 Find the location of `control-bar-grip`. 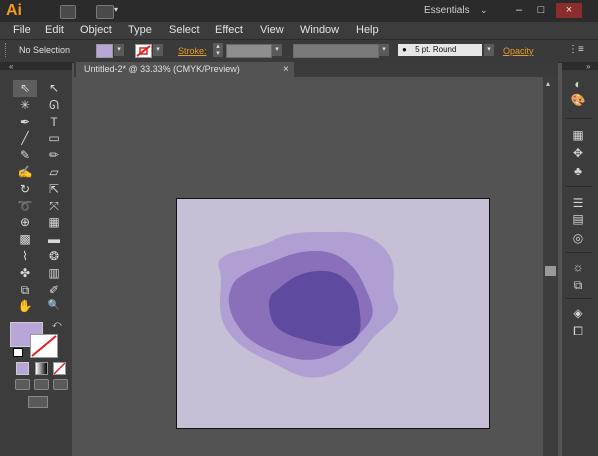

control-bar-grip is located at coordinates (7, 50).